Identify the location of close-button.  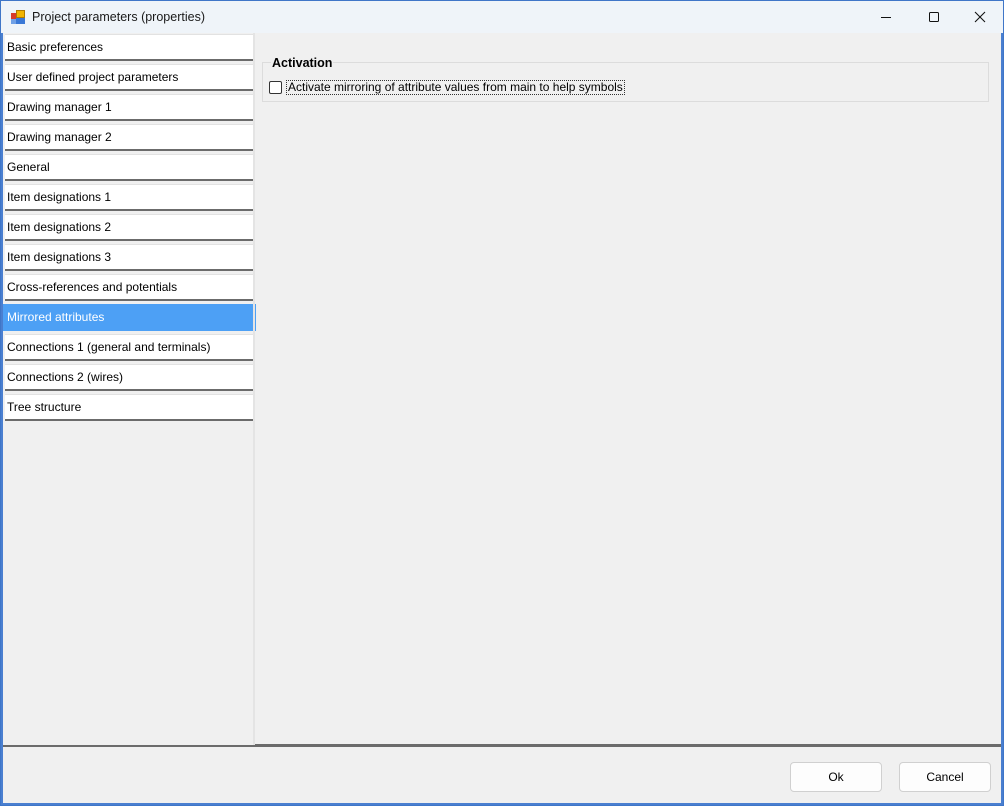
(980, 17).